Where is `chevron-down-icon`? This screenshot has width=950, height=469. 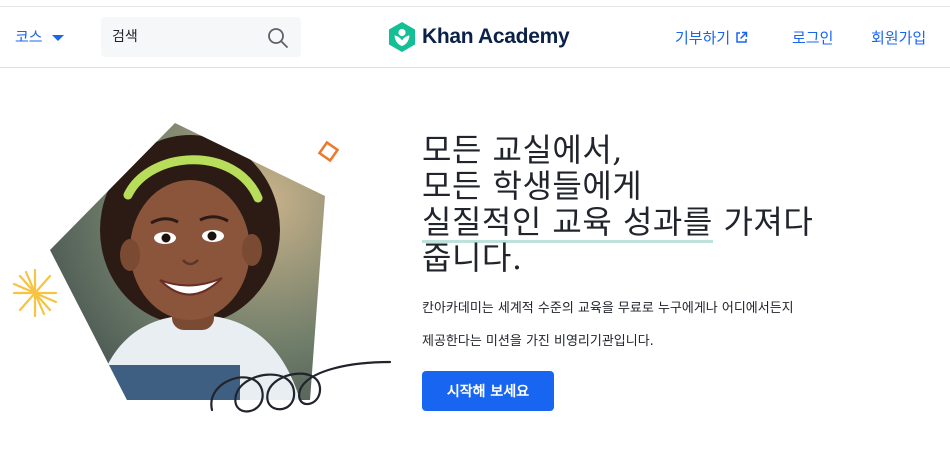
chevron-down-icon is located at coordinates (57, 37).